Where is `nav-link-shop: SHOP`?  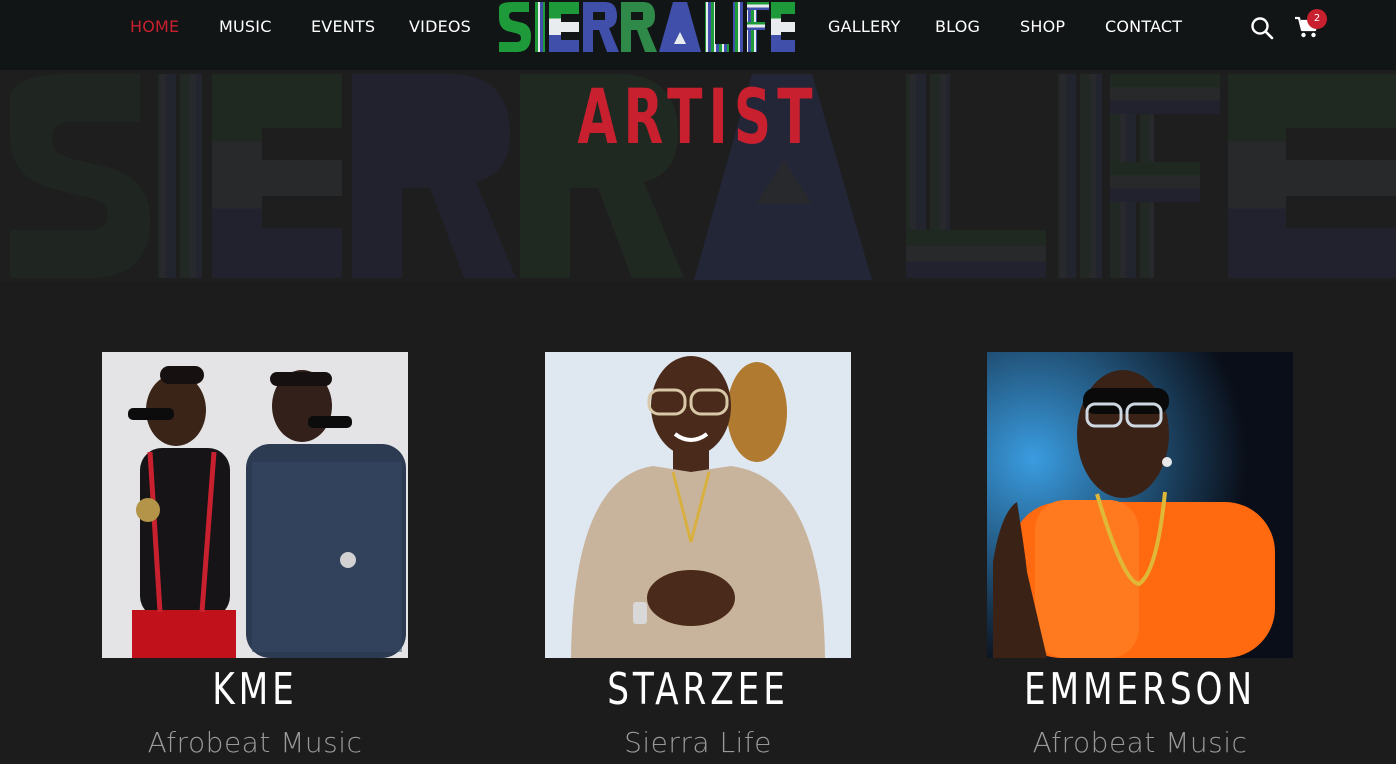
nav-link-shop: SHOP is located at coordinates (1042, 26).